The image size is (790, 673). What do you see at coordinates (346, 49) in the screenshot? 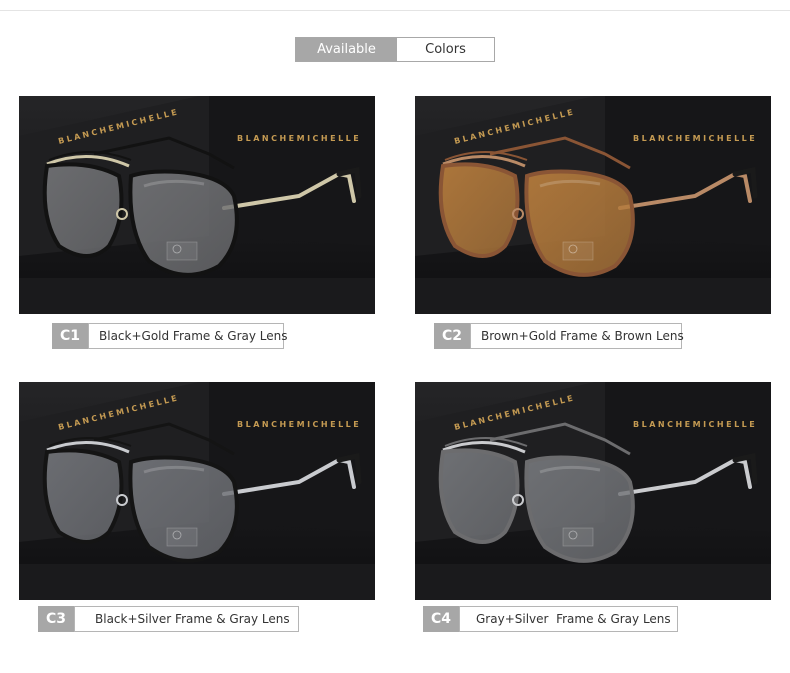
I see `available-tab: Available` at bounding box center [346, 49].